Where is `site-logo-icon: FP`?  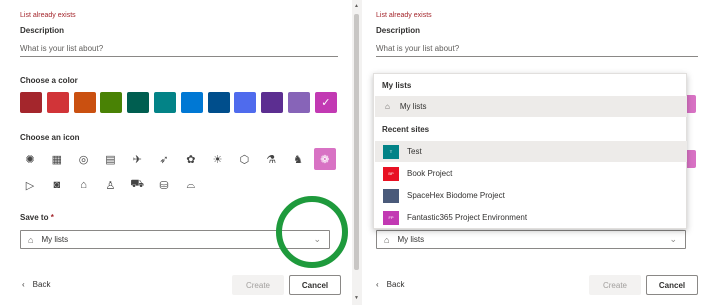
site-logo-icon: FP is located at coordinates (391, 217).